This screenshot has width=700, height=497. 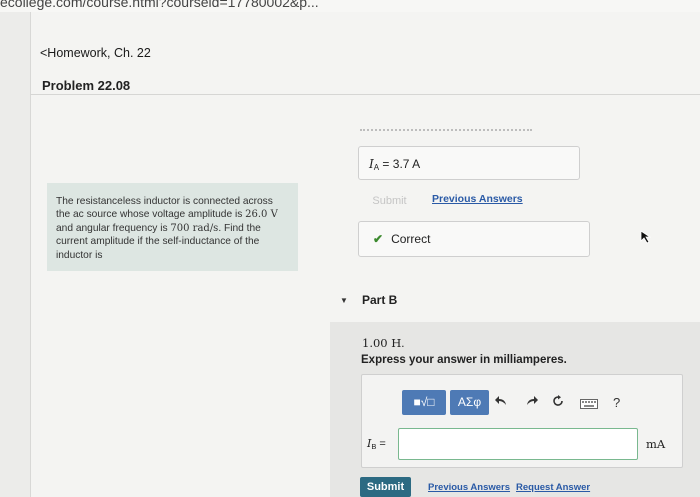 I want to click on math-toolbar: ■√□ ΑΣφ, so click(x=445, y=402).